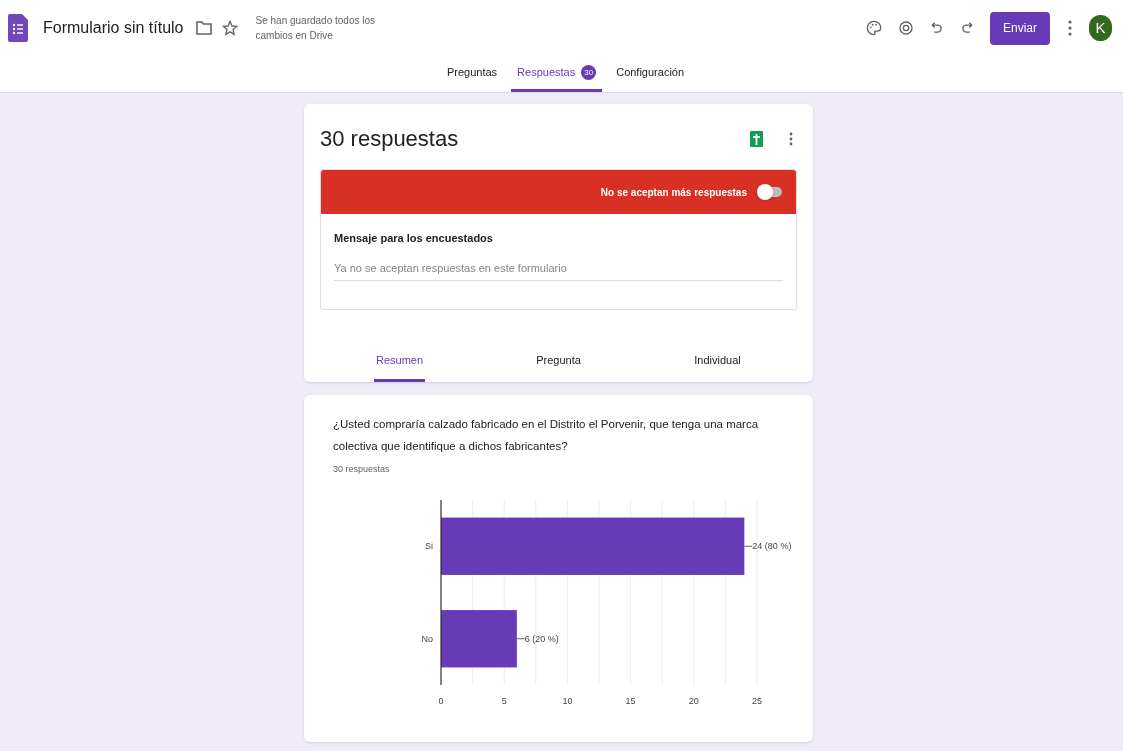 This screenshot has height=751, width=1123. I want to click on responses-count-heading: 30 respuestas, so click(389, 139).